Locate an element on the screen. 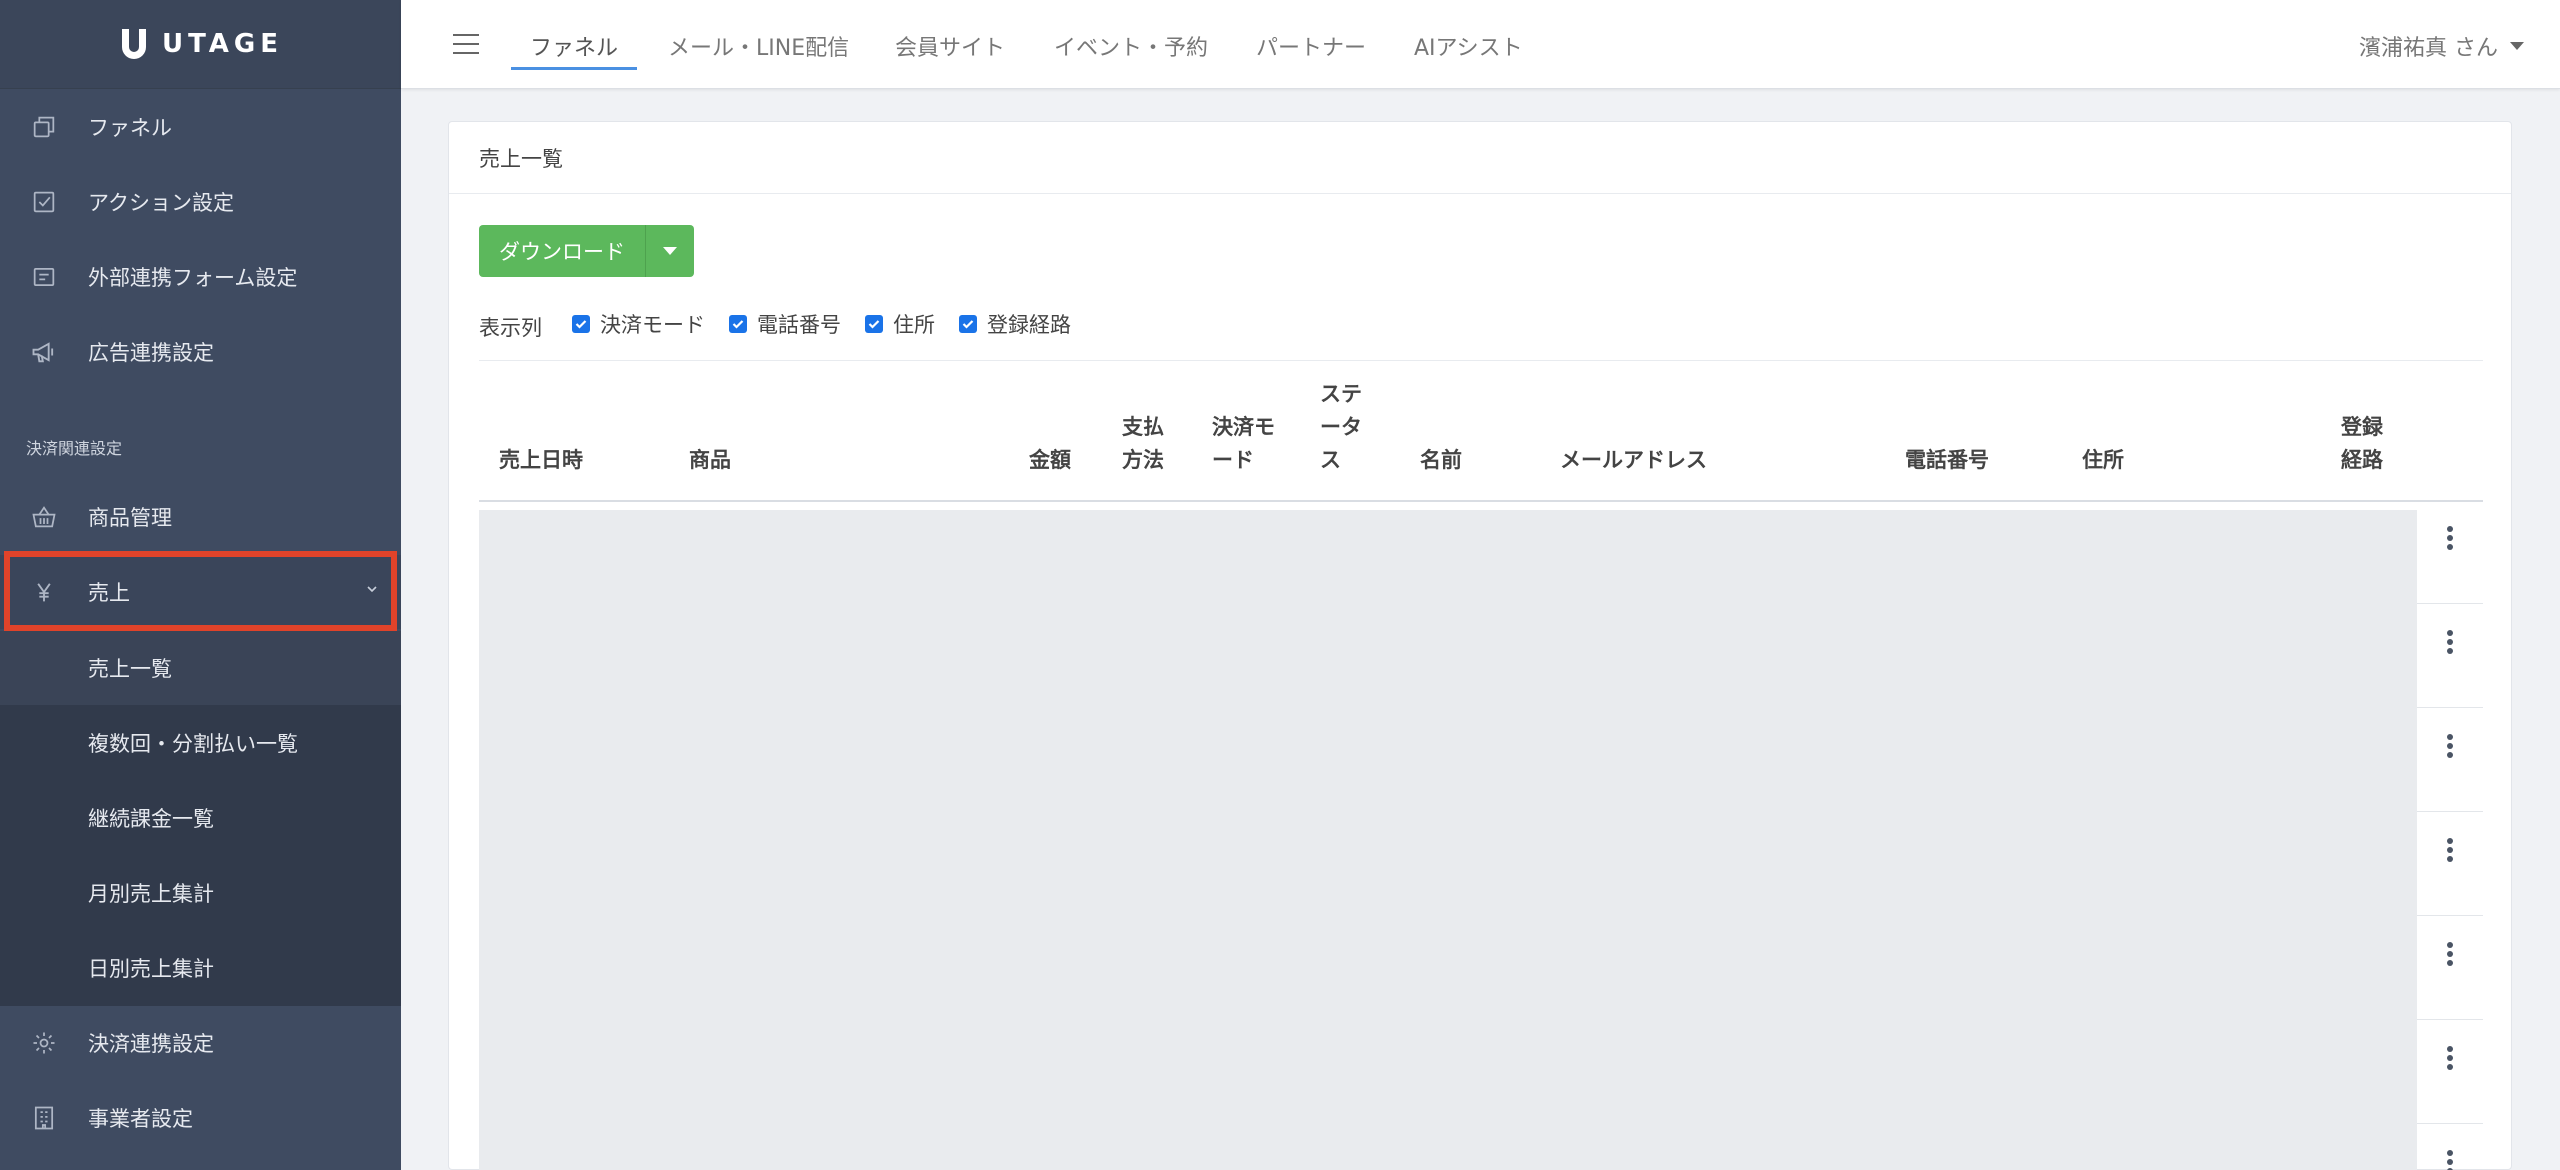 Image resolution: width=2560 pixels, height=1170 pixels. header-address: 住所 is located at coordinates (2103, 460).